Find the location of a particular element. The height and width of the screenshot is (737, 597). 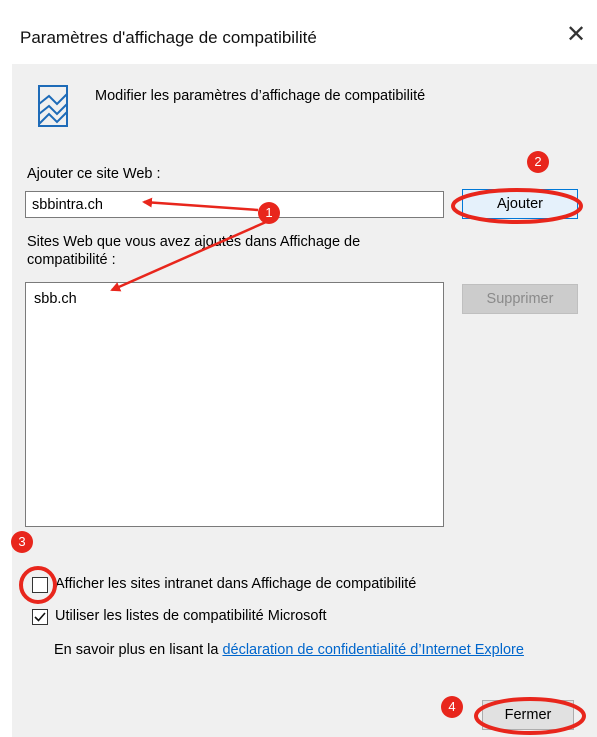

add-site-label: Ajouter ce site Web : is located at coordinates (94, 174).